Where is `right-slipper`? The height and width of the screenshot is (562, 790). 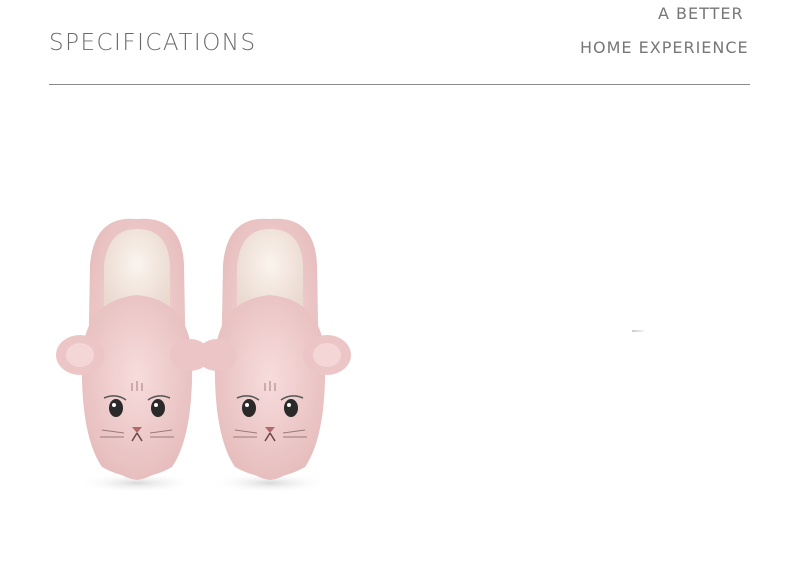 right-slipper is located at coordinates (274, 349).